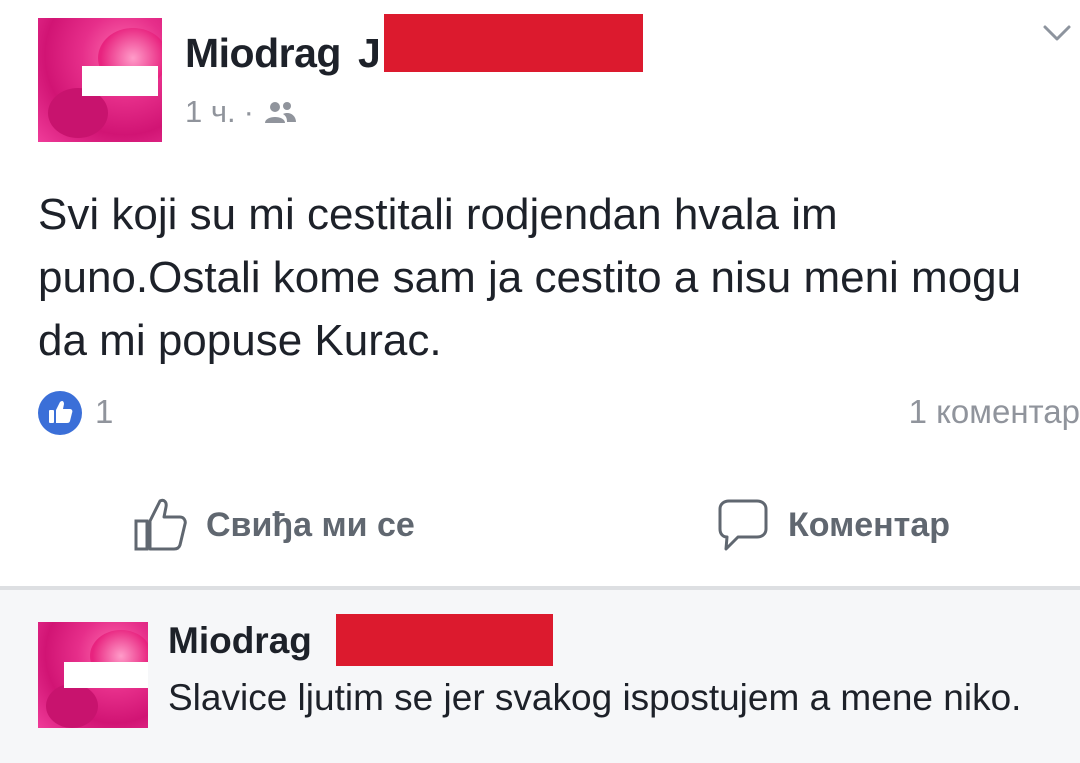 The width and height of the screenshot is (1080, 763). I want to click on post-meta: 1 ч. ·, so click(241, 112).